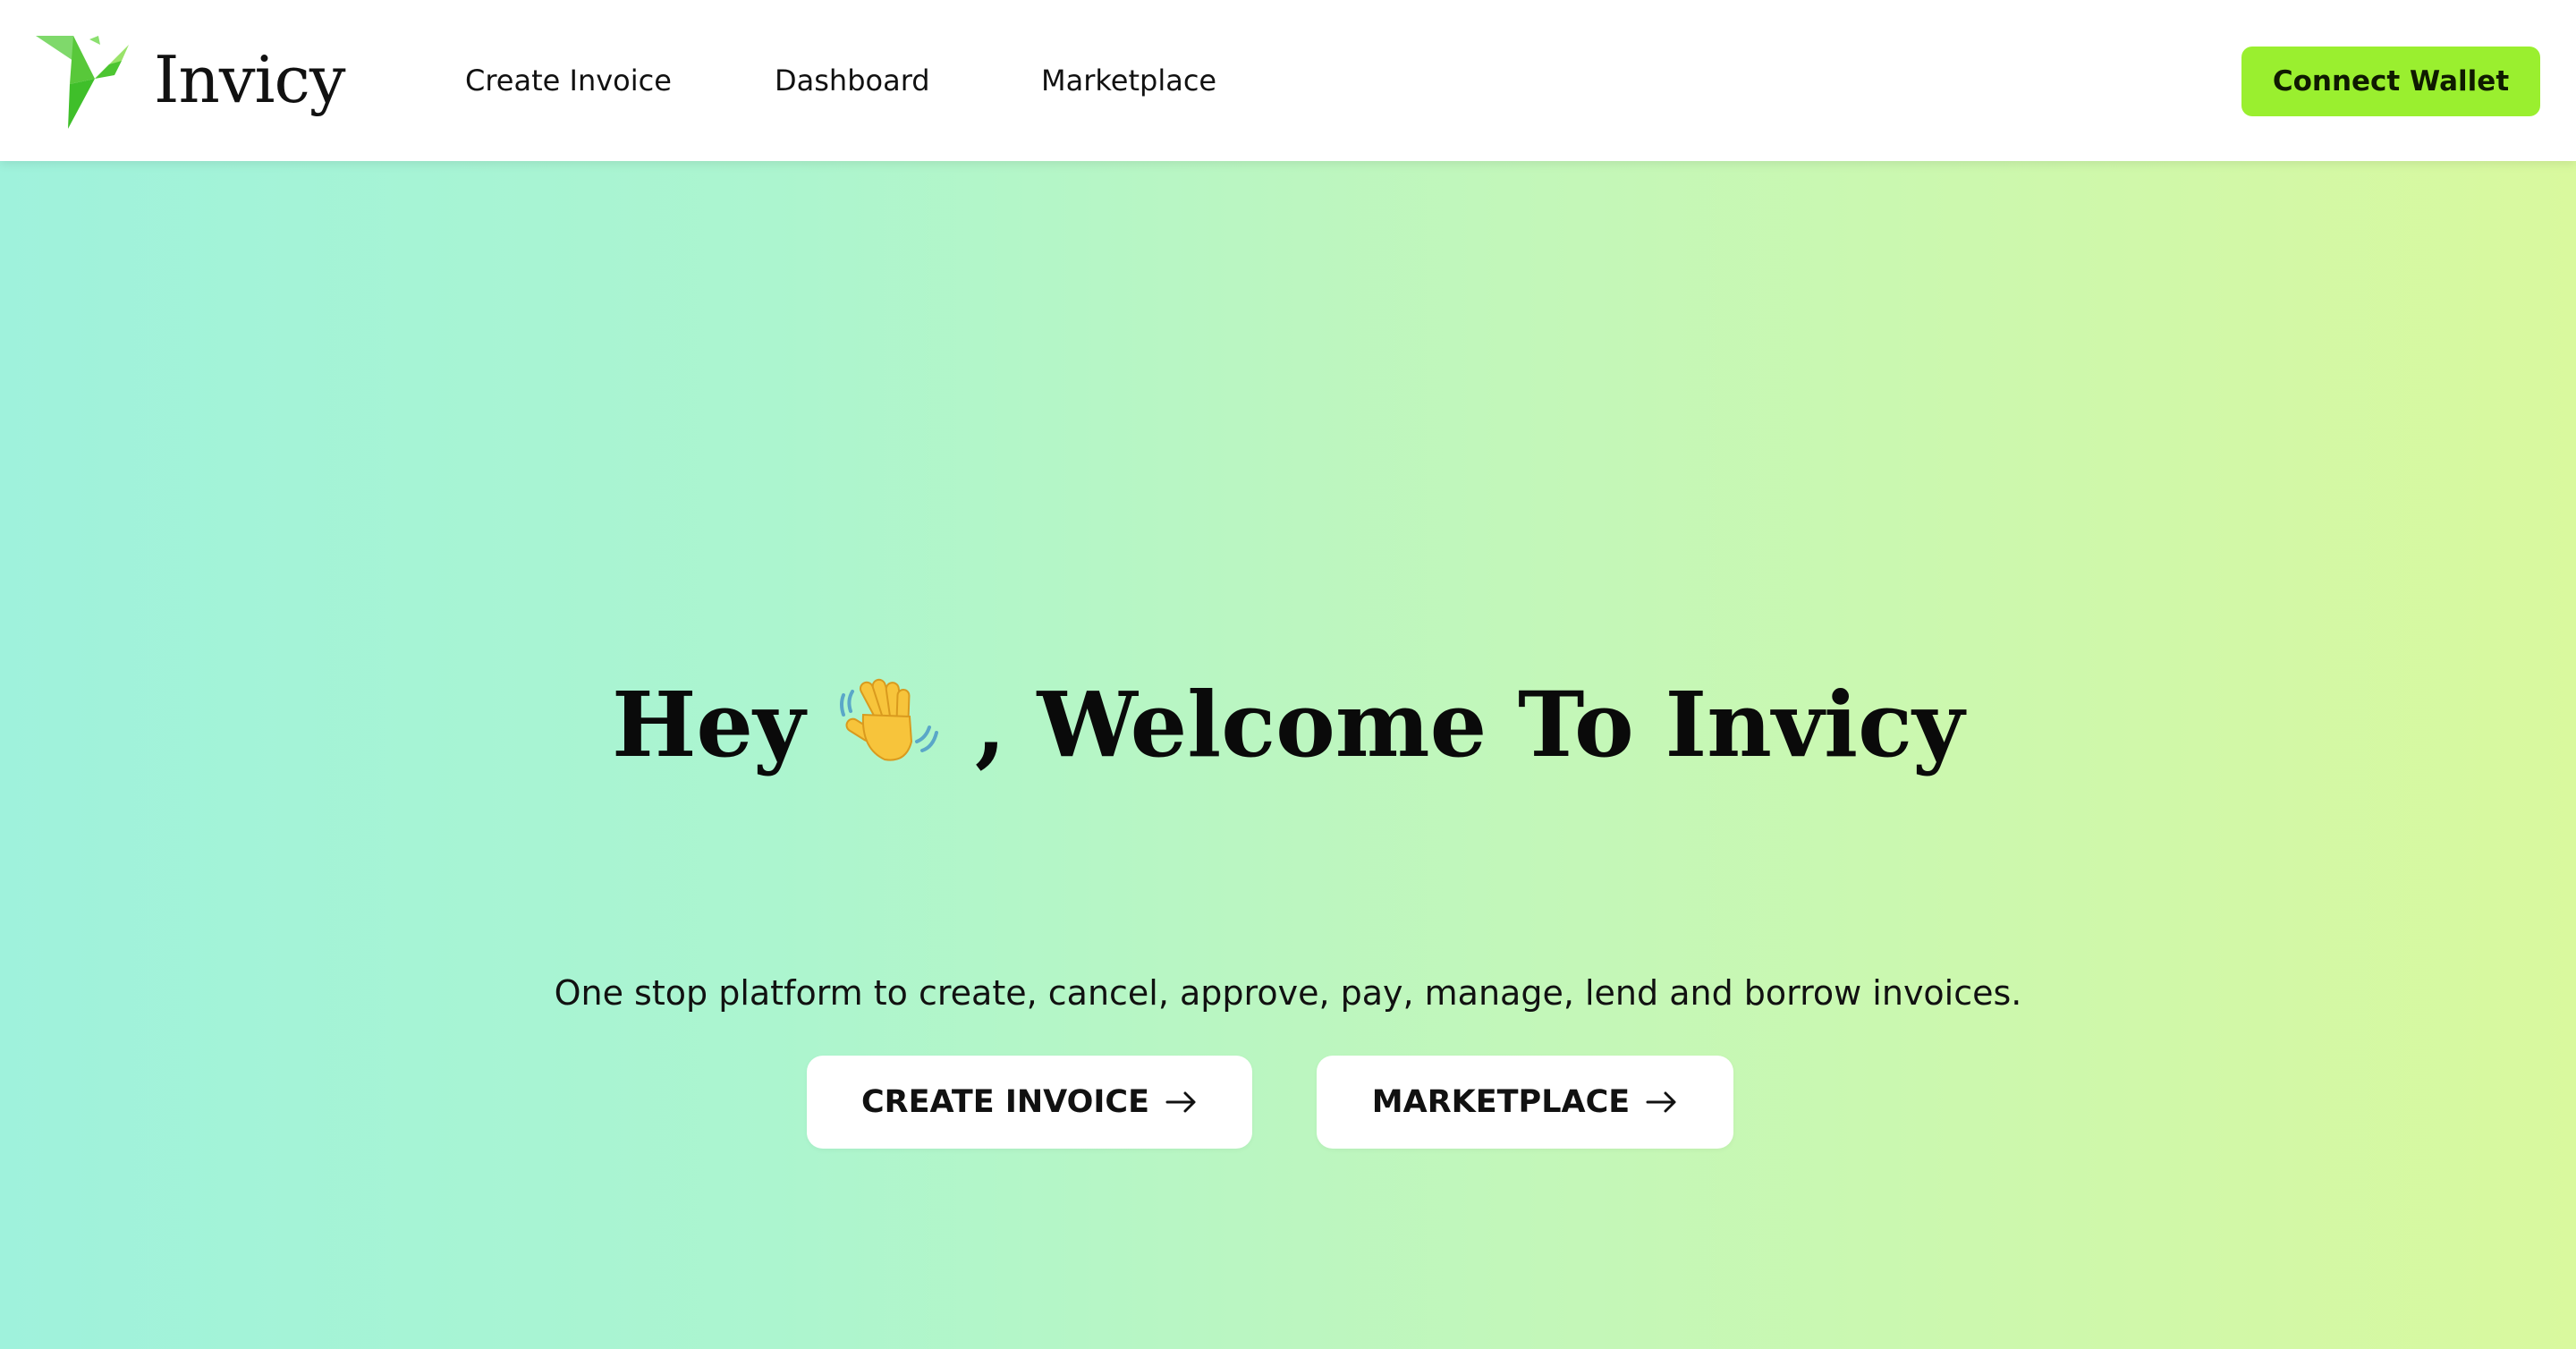  What do you see at coordinates (82, 81) in the screenshot?
I see `invicy-logo-icon` at bounding box center [82, 81].